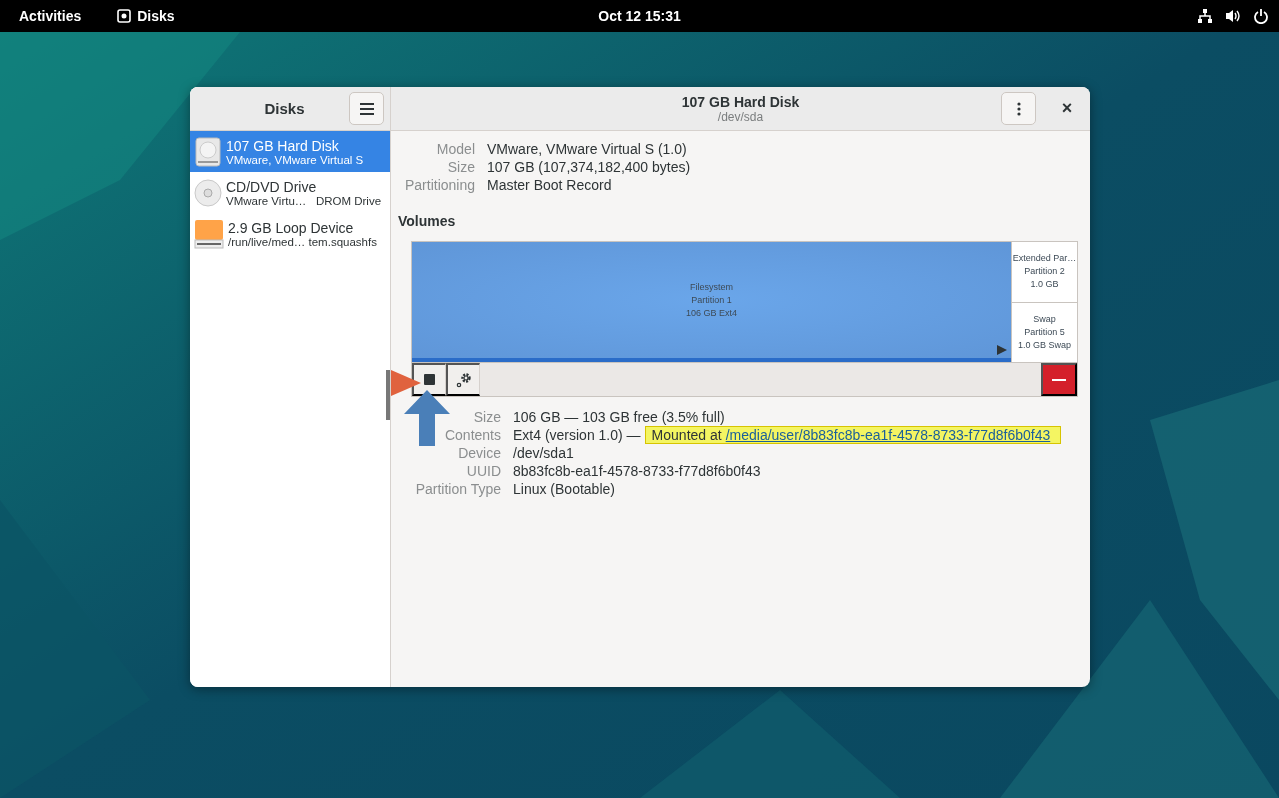 The height and width of the screenshot is (798, 1279). I want to click on partition-label: Partition 5, so click(1044, 332).